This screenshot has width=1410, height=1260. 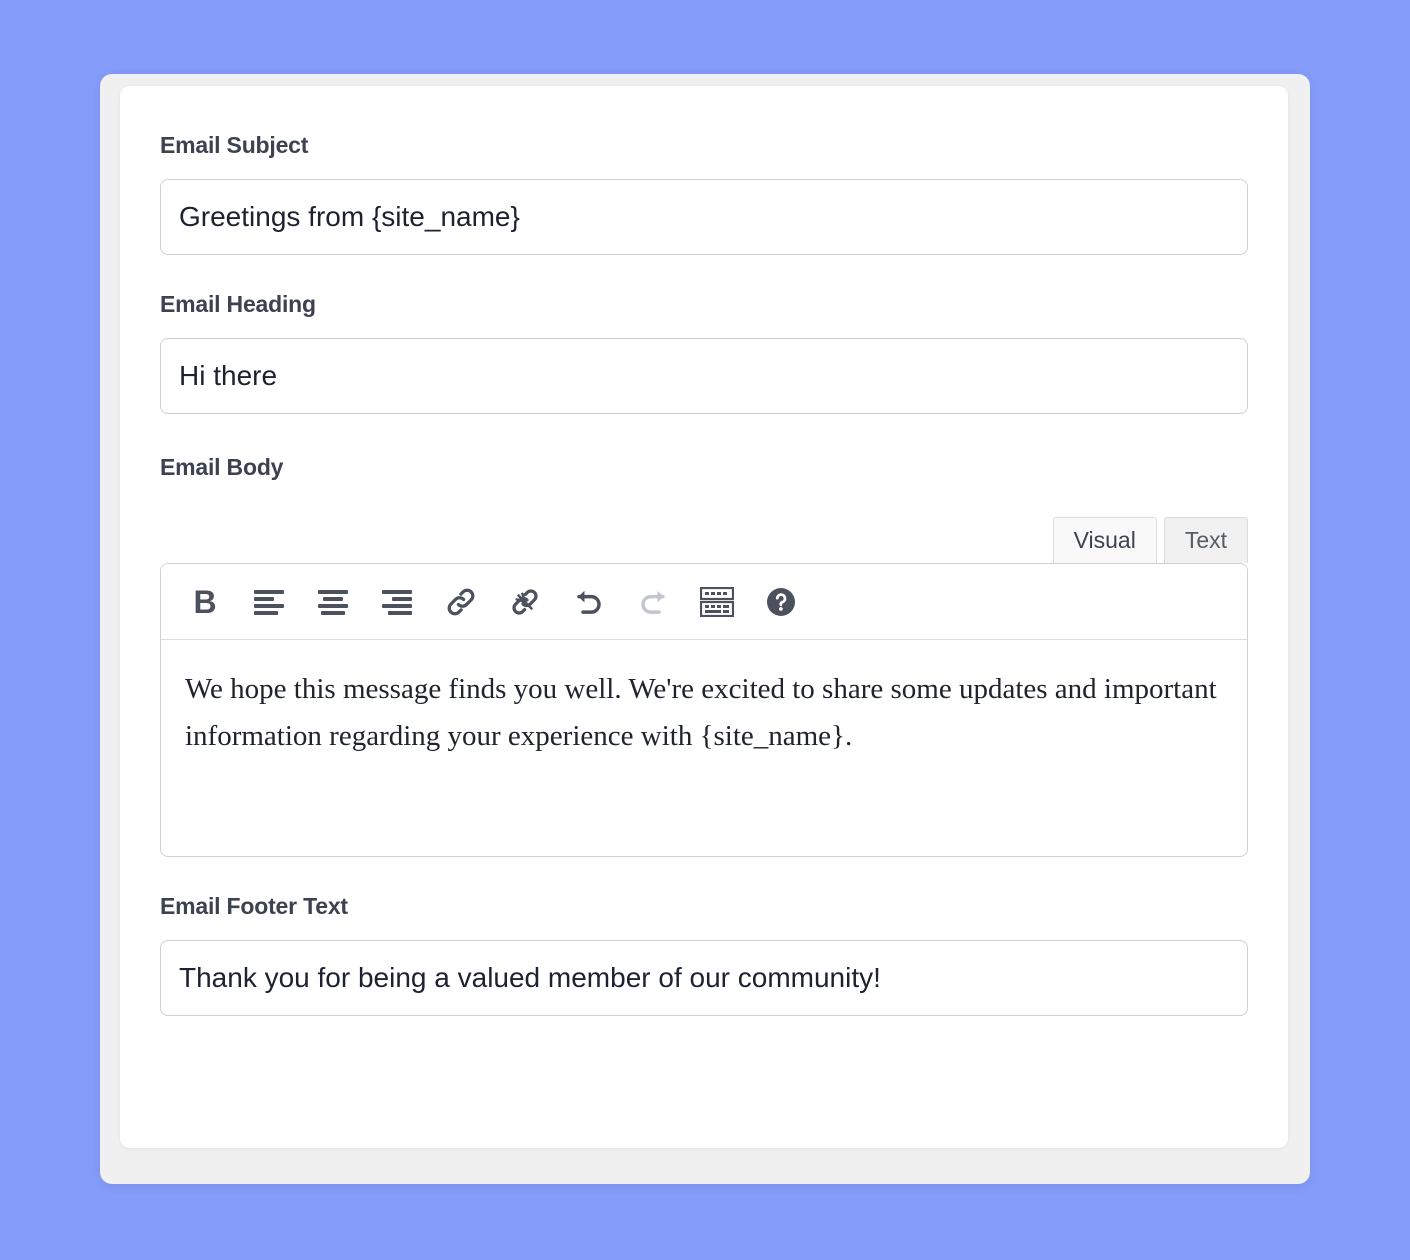 I want to click on tab-visual: Visual, so click(x=1104, y=540).